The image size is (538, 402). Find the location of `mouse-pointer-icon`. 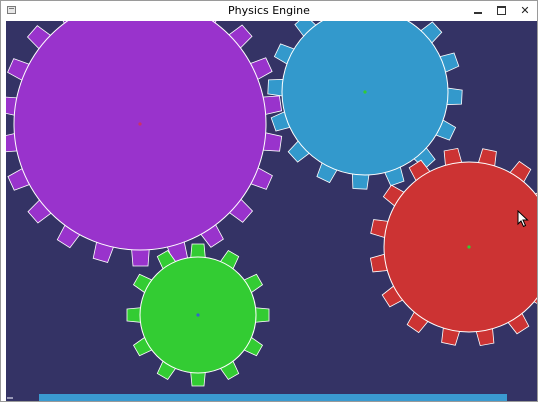

mouse-pointer-icon is located at coordinates (523, 219).